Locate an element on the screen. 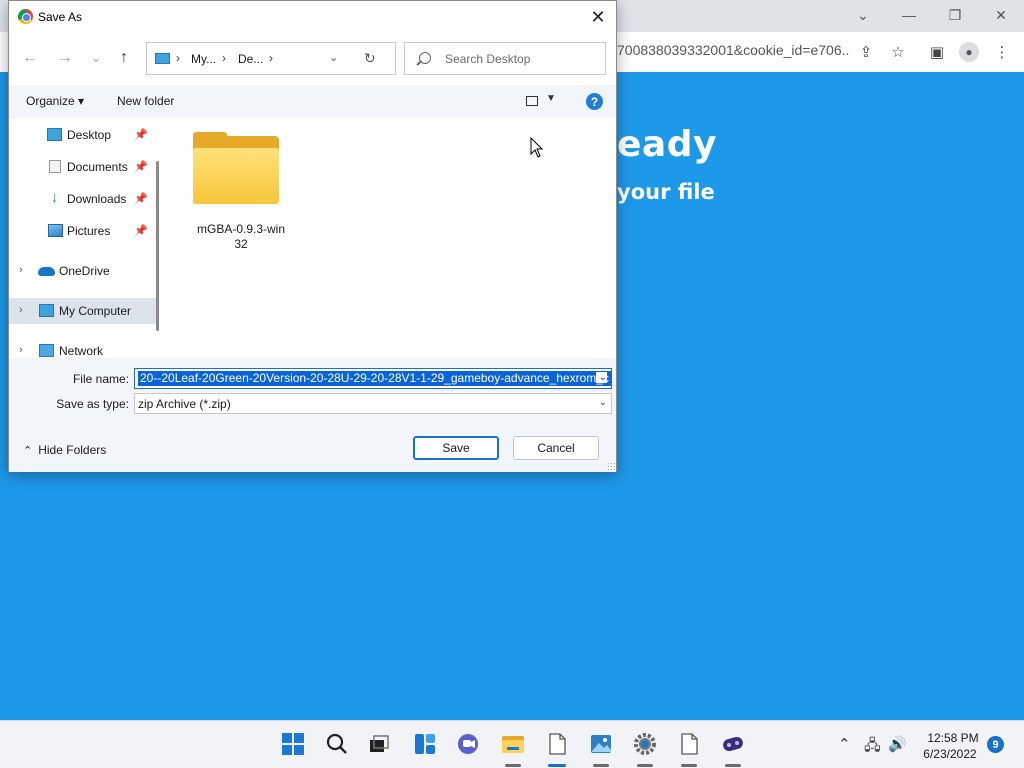  clock-time: 12:58 PM is located at coordinates (953, 738).